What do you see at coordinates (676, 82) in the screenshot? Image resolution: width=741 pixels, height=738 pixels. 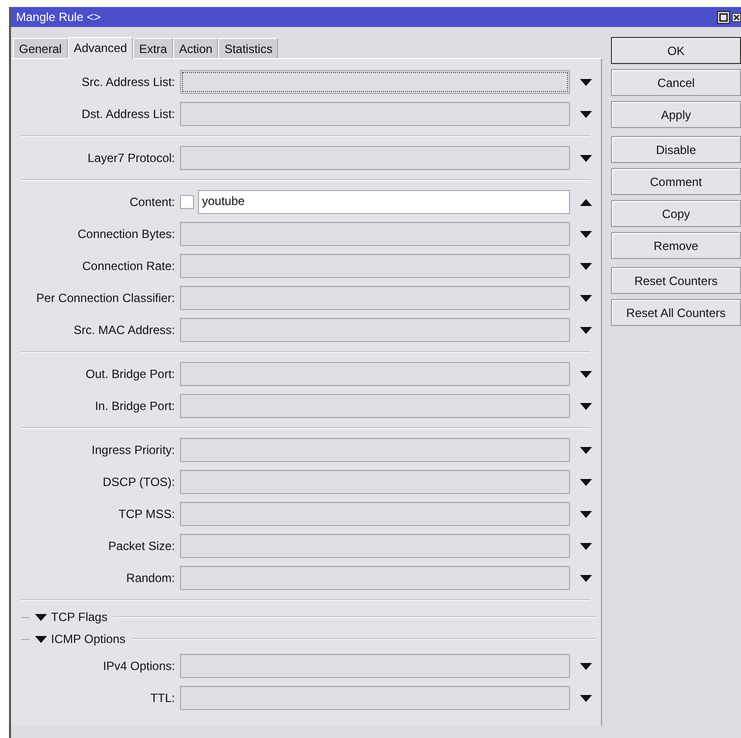 I see `action-button: Cancel` at bounding box center [676, 82].